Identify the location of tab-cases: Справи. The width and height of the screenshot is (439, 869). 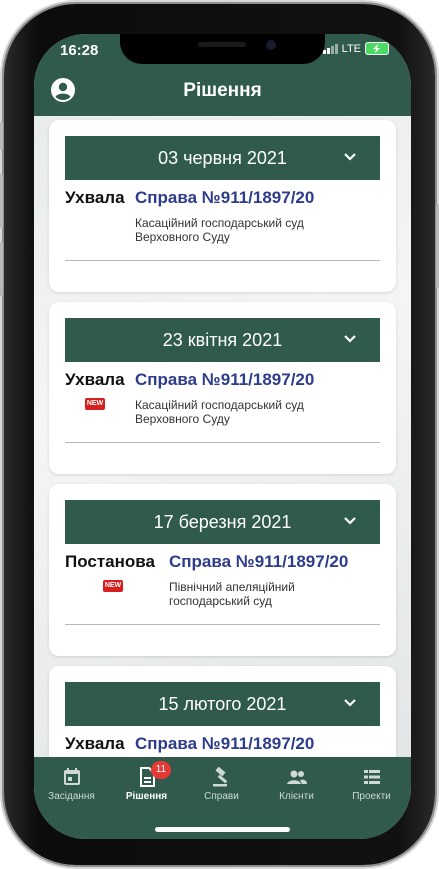
(221, 784).